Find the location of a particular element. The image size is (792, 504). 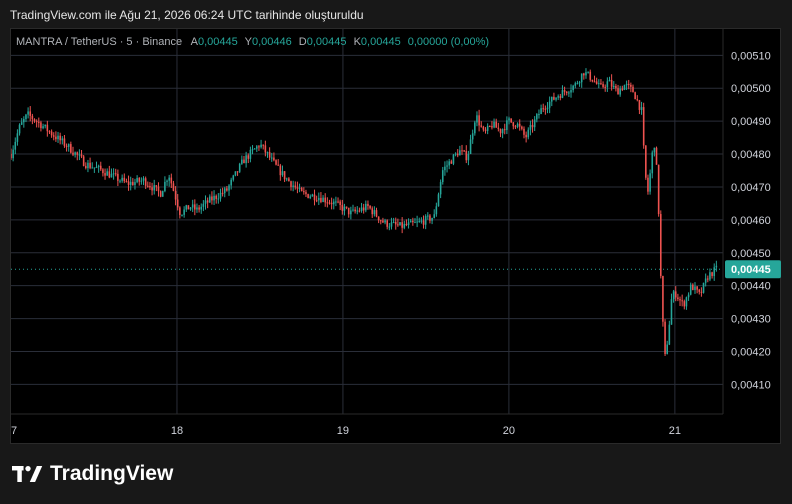

y-tick-label: 0,00460 is located at coordinates (751, 221).